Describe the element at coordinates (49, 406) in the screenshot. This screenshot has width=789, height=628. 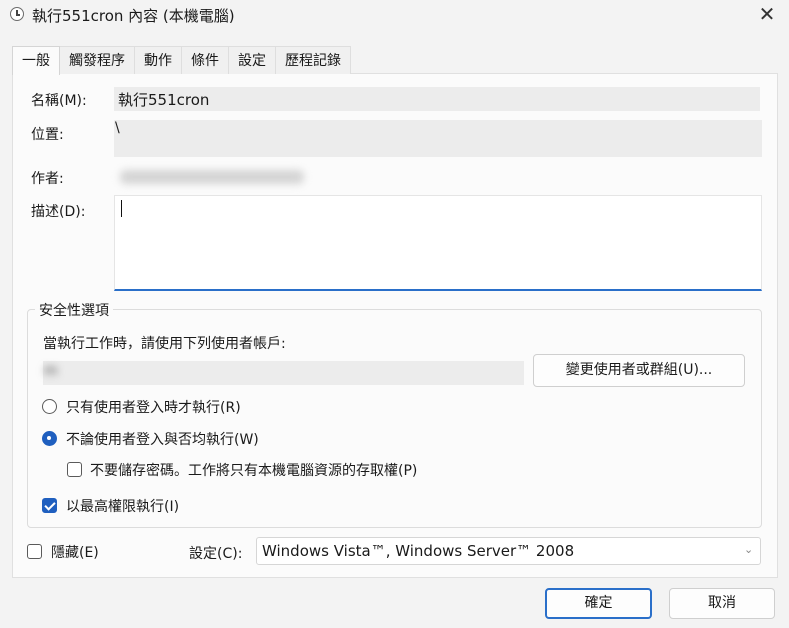
I see `radio-logged-on-only` at that location.